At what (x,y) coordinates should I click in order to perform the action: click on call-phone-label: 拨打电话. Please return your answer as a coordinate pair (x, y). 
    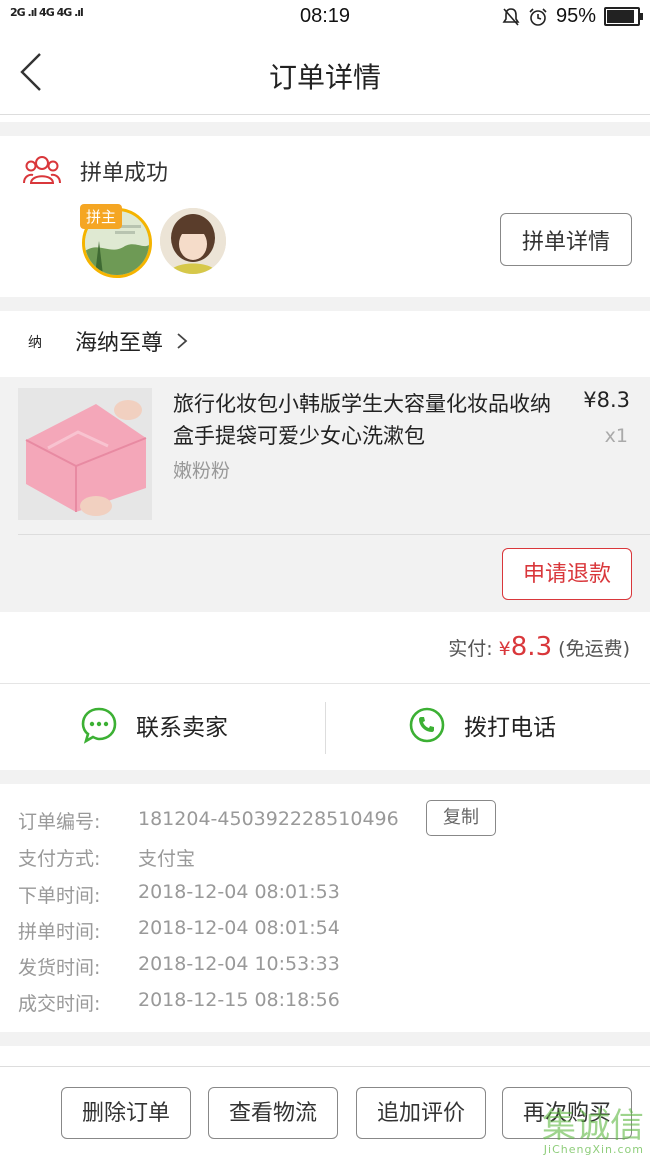
    Looking at the image, I should click on (510, 728).